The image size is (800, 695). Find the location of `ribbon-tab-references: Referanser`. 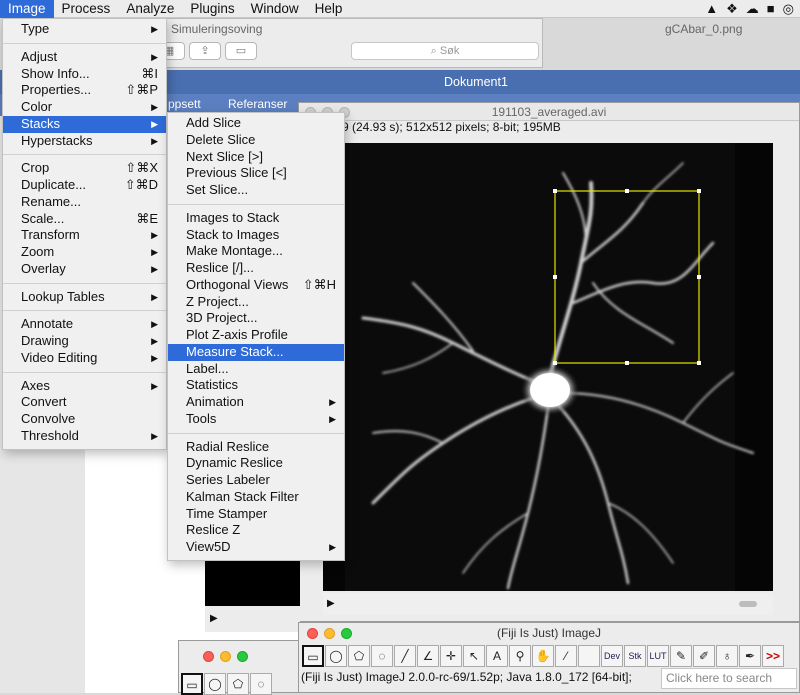

ribbon-tab-references: Referanser is located at coordinates (257, 104).